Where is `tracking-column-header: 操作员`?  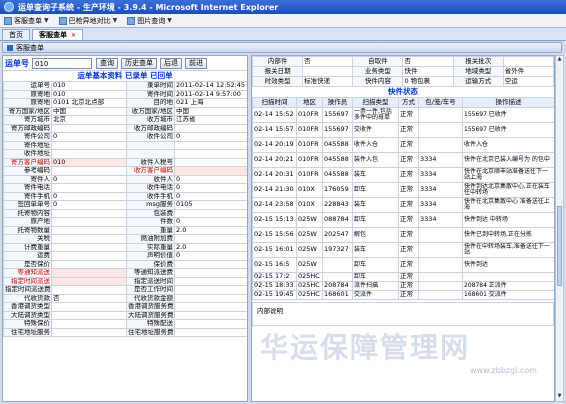
tracking-column-header: 操作员 is located at coordinates (337, 102).